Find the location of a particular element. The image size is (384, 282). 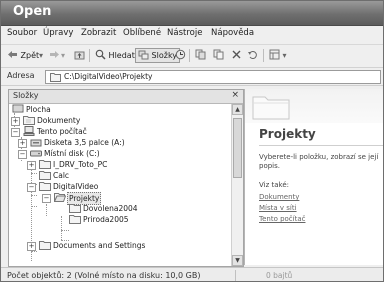

move-to-button is located at coordinates (200, 55).